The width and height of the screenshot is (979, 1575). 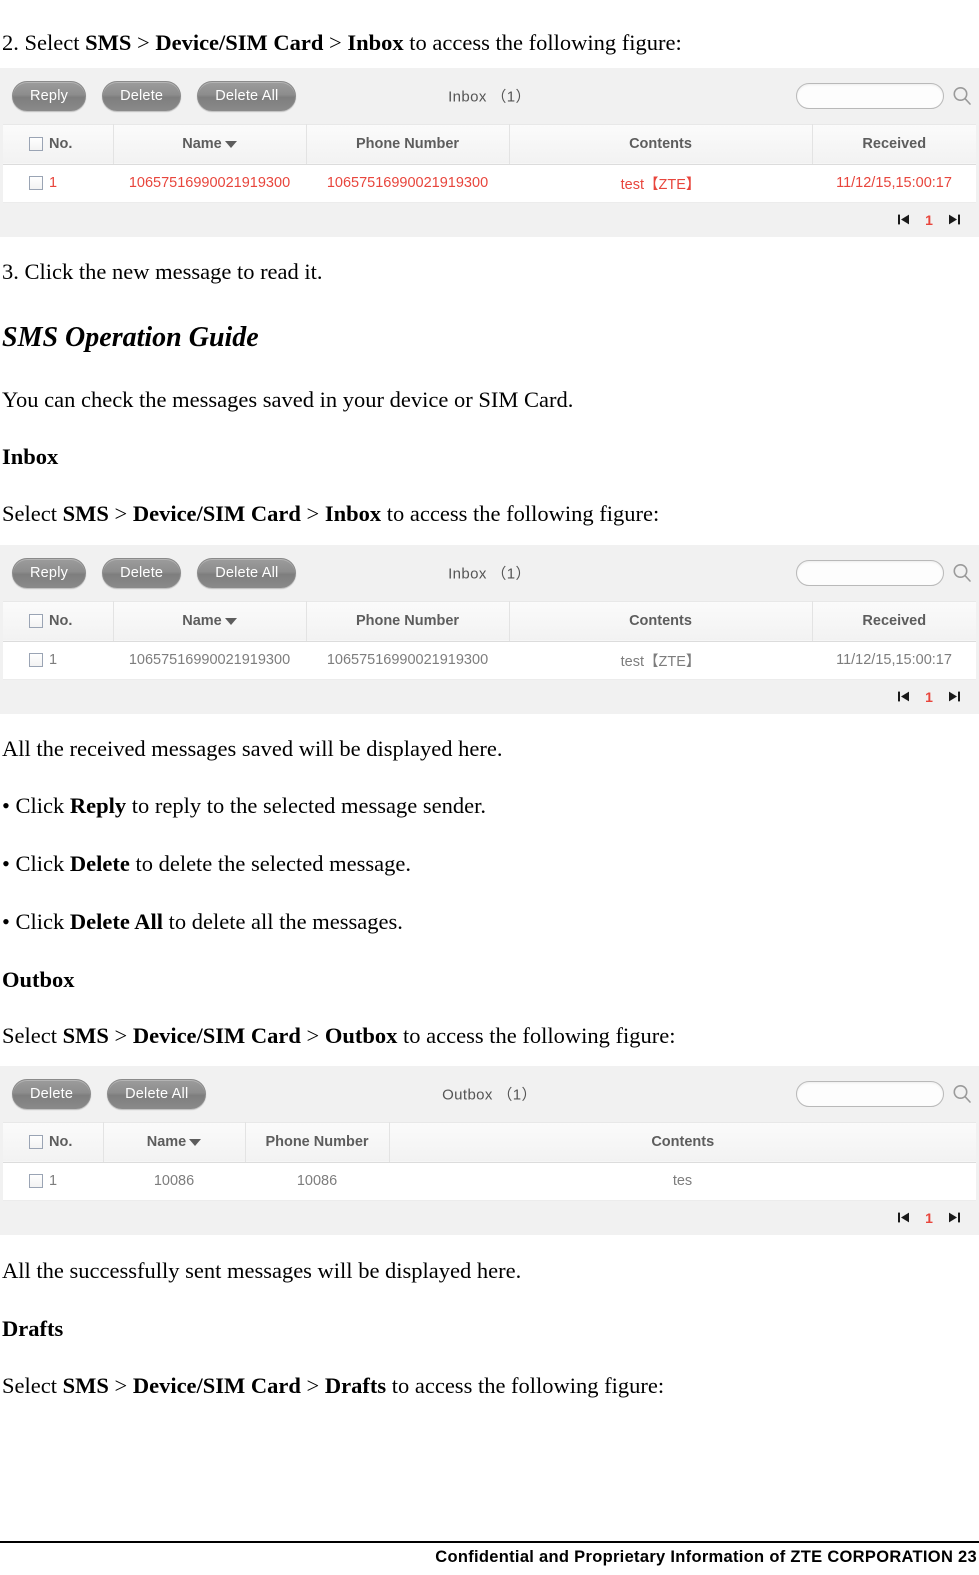 What do you see at coordinates (120, 513) in the screenshot?
I see `select-inbox-sep1: >` at bounding box center [120, 513].